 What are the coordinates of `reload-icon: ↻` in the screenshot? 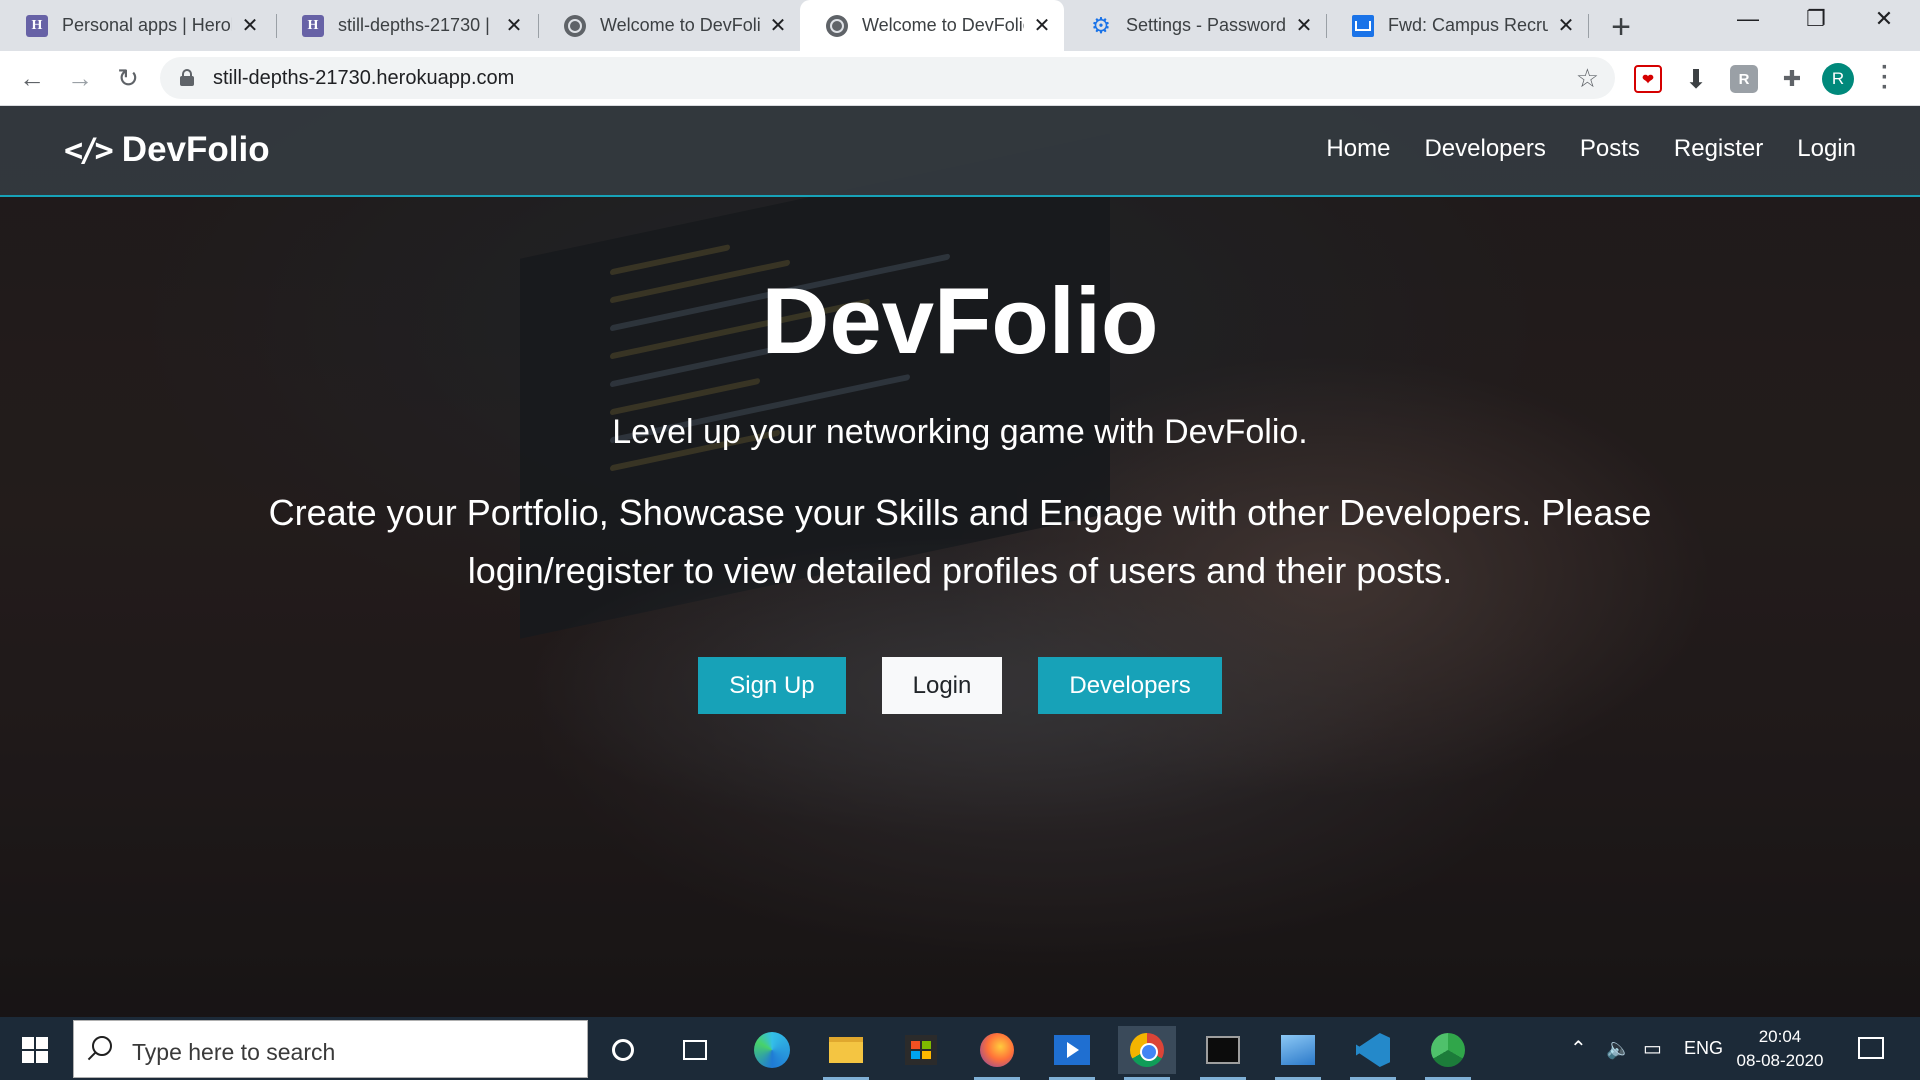 It's located at (128, 78).